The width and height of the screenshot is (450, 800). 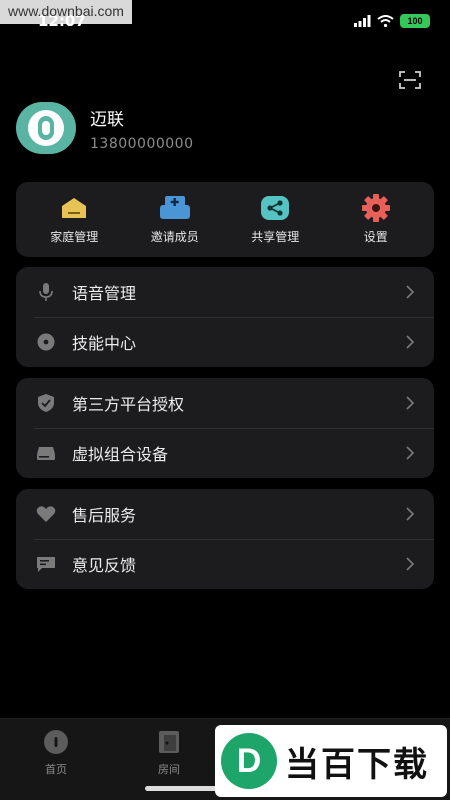 What do you see at coordinates (56, 742) in the screenshot?
I see `home-tab-icon` at bounding box center [56, 742].